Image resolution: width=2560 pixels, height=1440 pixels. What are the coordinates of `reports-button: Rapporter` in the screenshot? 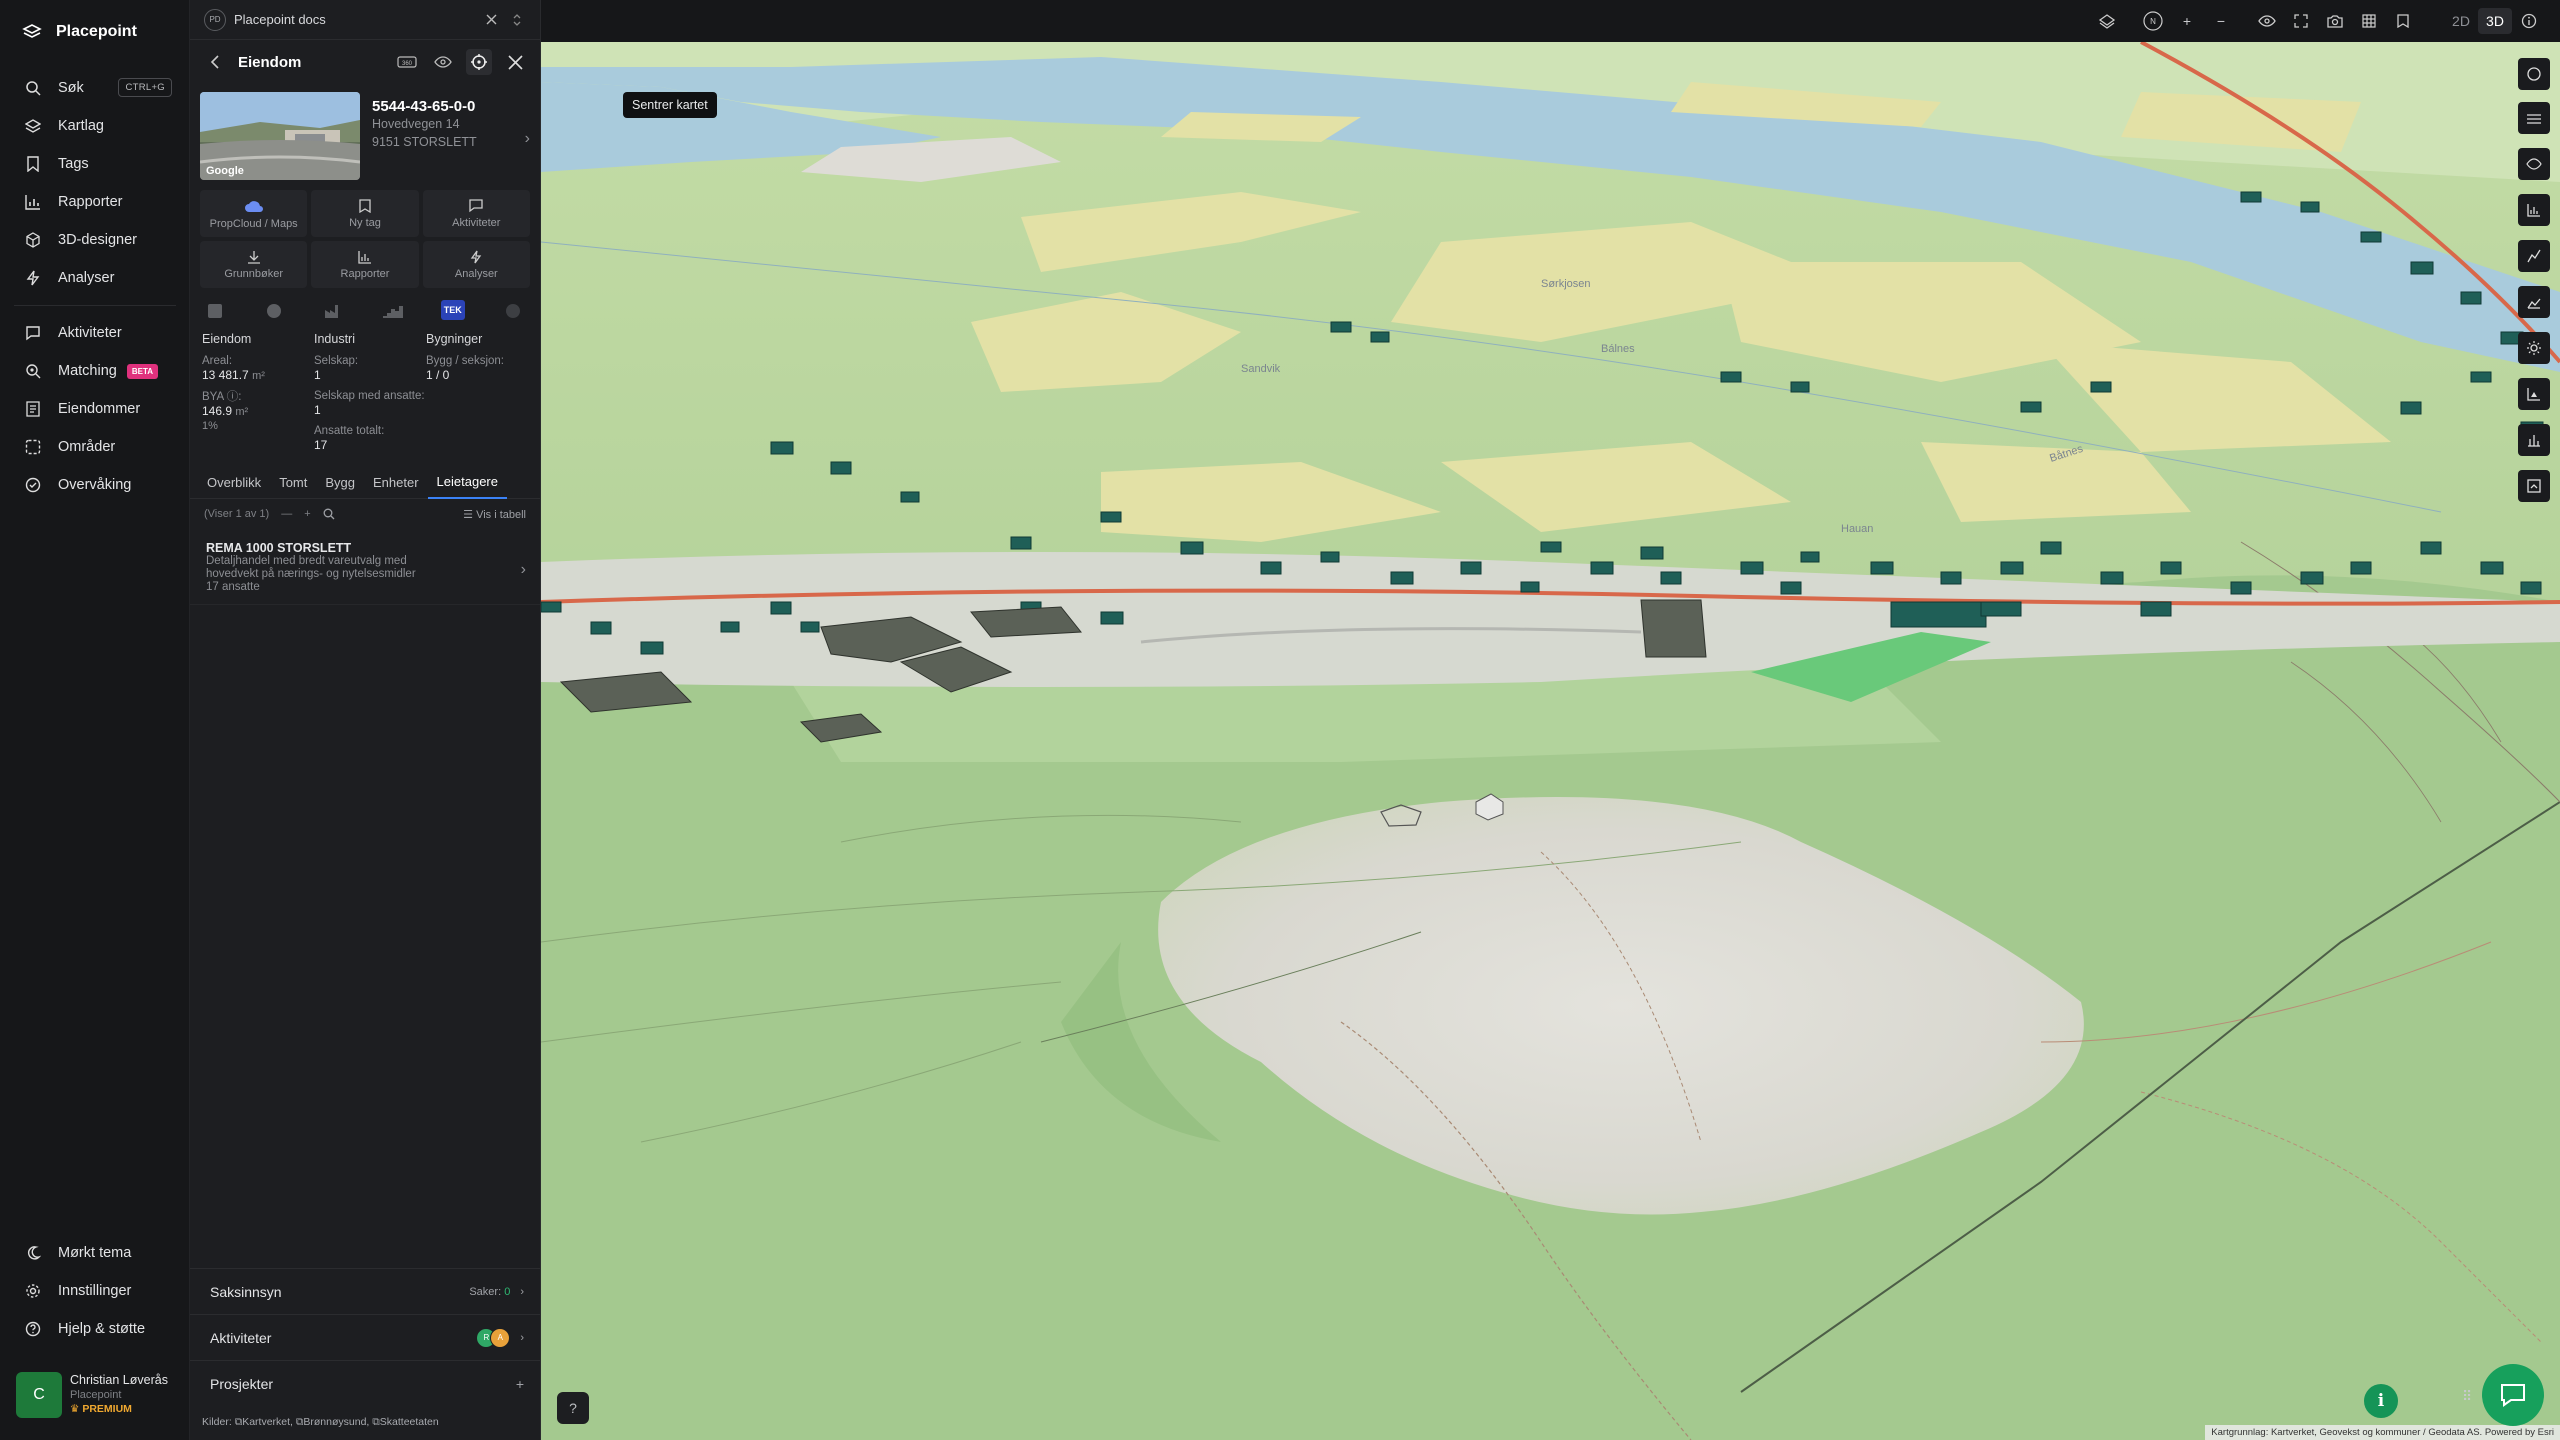 It's located at (365, 264).